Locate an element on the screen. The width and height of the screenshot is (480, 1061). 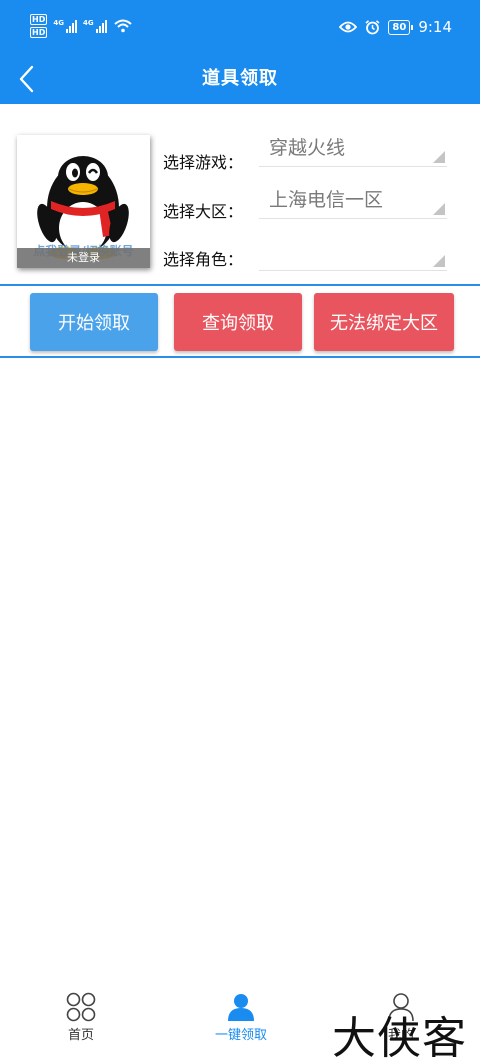
area-label: 选择大区： is located at coordinates (203, 211).